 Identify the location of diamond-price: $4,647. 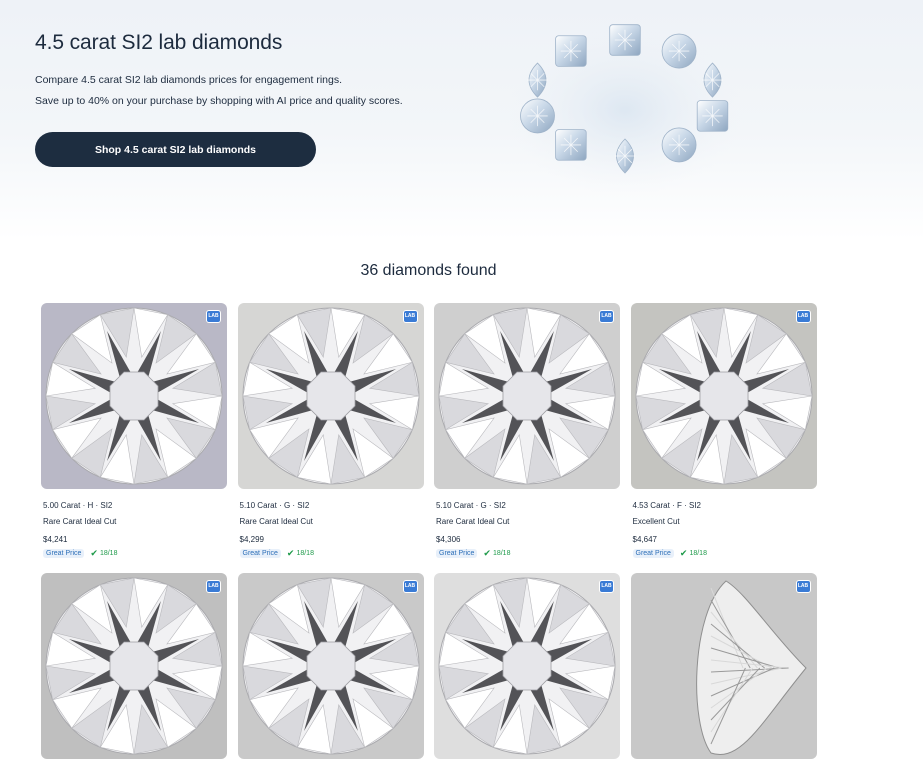
(644, 539).